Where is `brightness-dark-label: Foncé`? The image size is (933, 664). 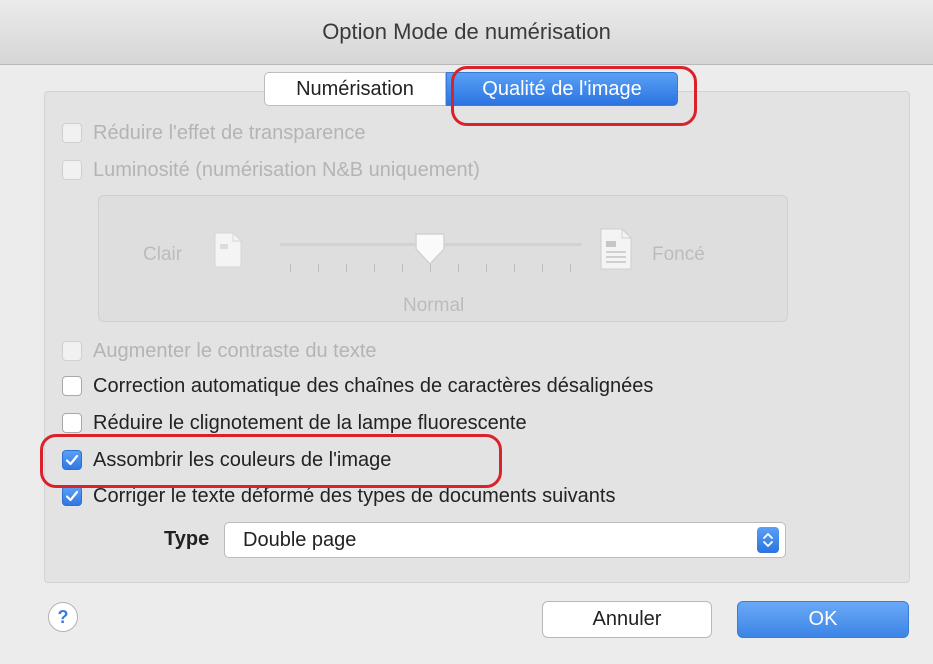
brightness-dark-label: Foncé is located at coordinates (678, 254).